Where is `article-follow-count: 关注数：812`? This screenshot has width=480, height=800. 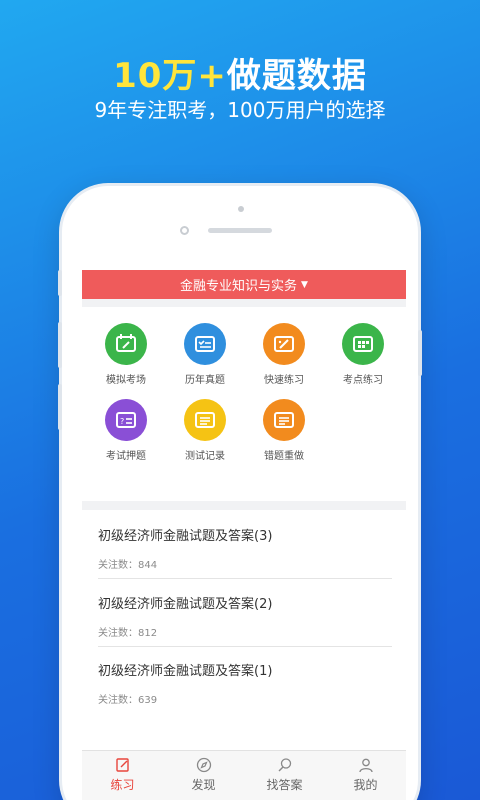 article-follow-count: 关注数：812 is located at coordinates (128, 633).